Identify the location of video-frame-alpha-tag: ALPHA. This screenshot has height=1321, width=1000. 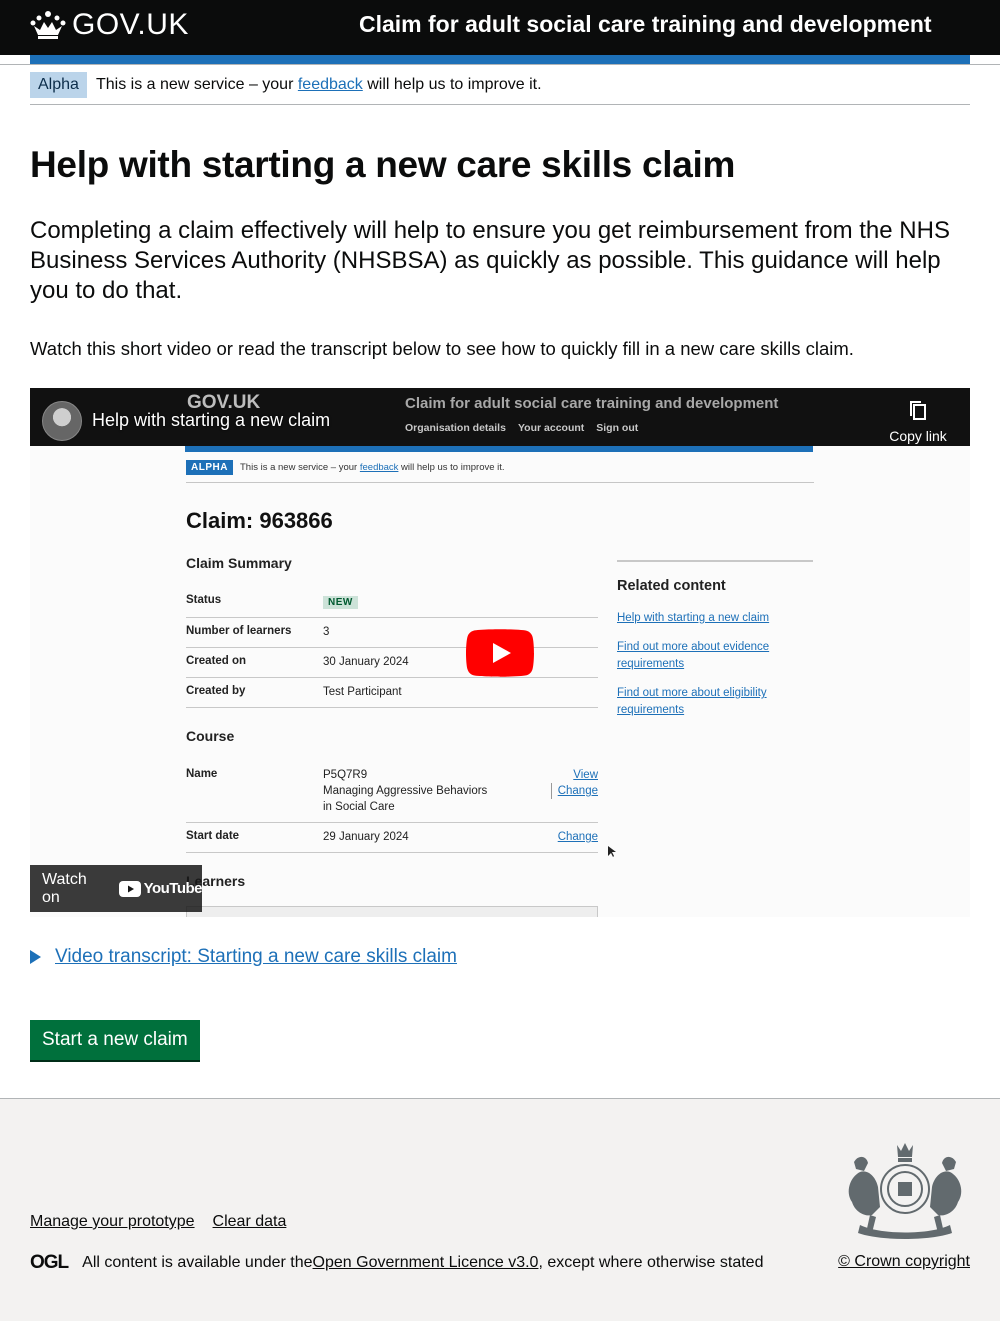
(209, 467).